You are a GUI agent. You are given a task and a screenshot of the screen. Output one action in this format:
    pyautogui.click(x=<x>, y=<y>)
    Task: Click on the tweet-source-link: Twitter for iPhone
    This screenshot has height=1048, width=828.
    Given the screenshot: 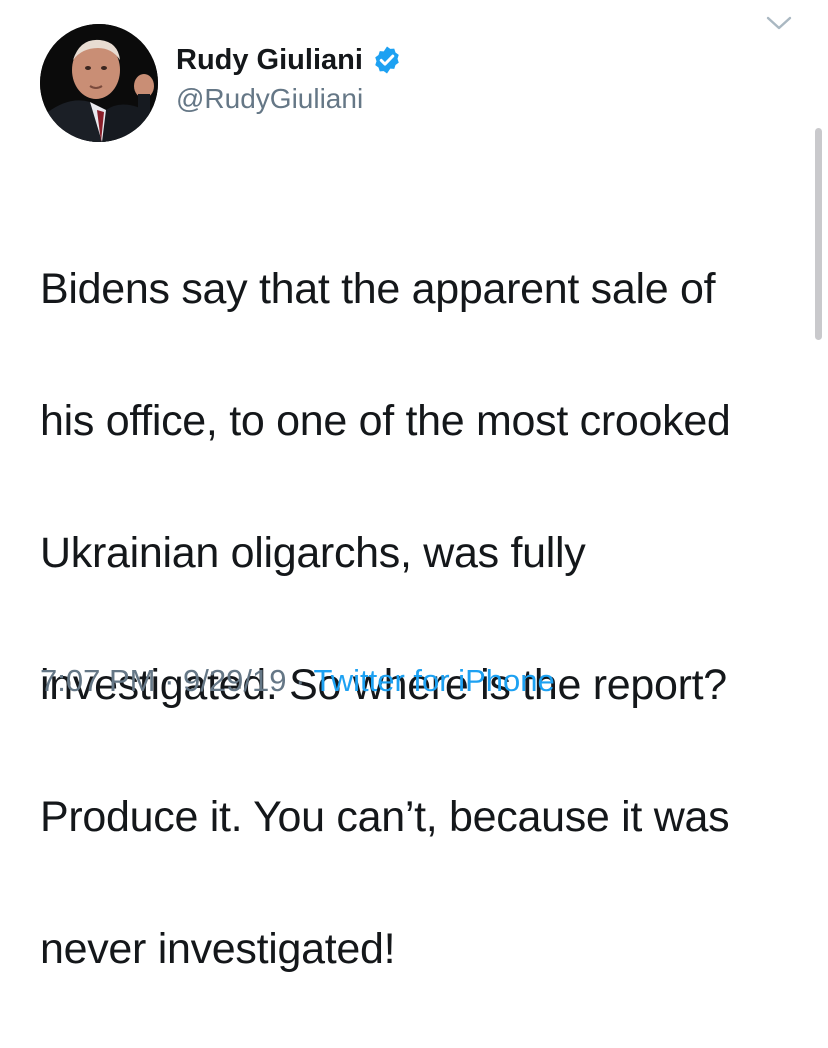 What is the action you would take?
    pyautogui.click(x=433, y=680)
    